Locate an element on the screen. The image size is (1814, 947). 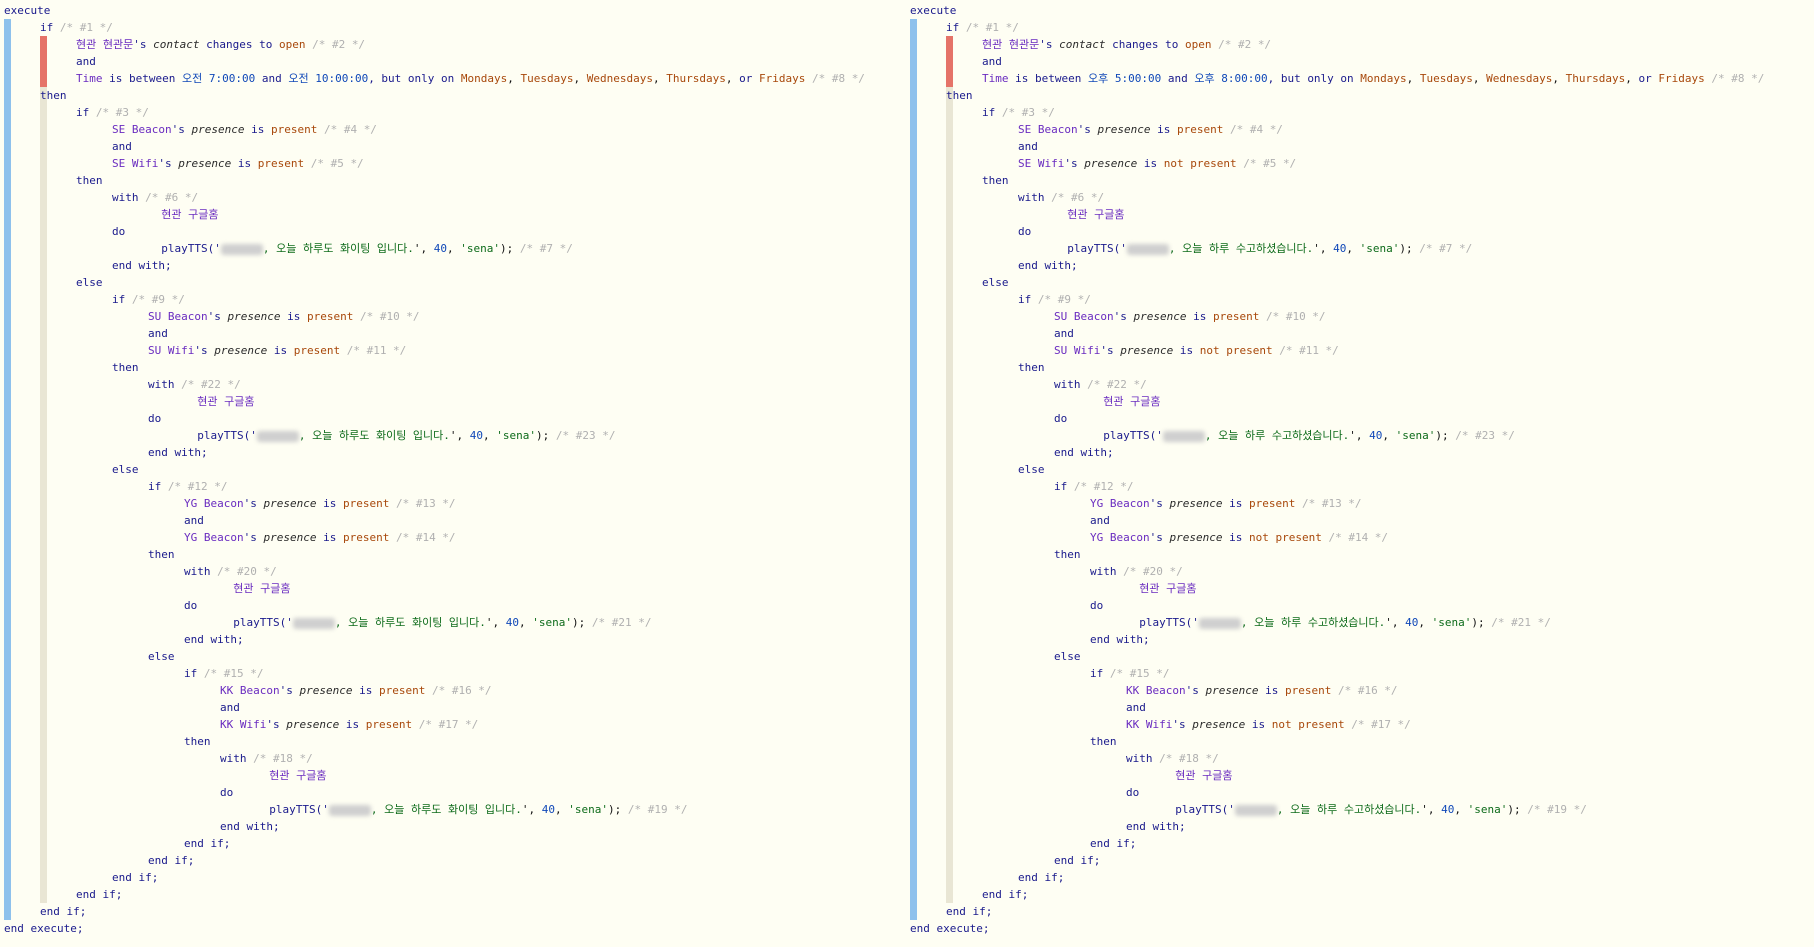
attribute-name: contact is located at coordinates (1082, 44).